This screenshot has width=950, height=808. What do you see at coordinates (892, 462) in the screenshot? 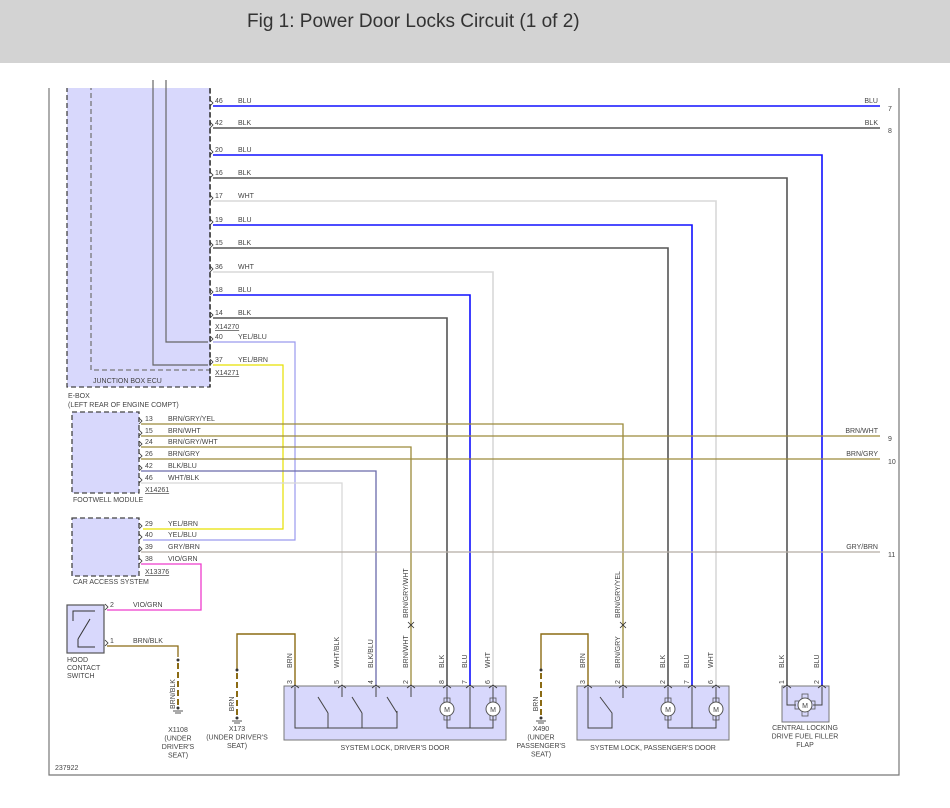
I see `offpage-reference: 10` at bounding box center [892, 462].